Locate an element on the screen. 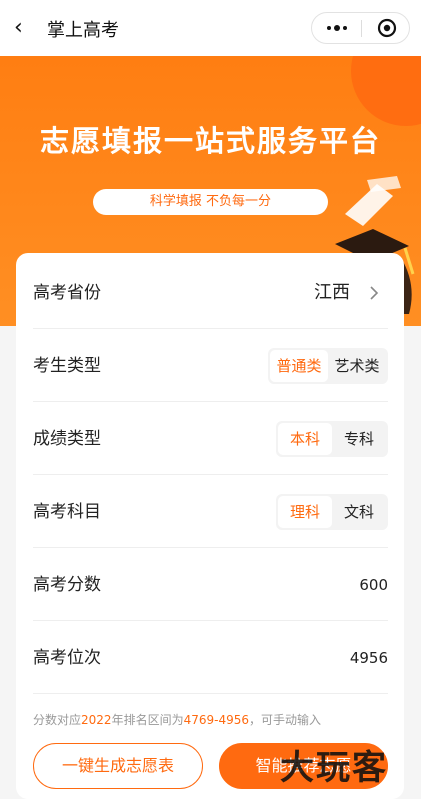 The image size is (421, 799). province-value: 江西 is located at coordinates (332, 292).